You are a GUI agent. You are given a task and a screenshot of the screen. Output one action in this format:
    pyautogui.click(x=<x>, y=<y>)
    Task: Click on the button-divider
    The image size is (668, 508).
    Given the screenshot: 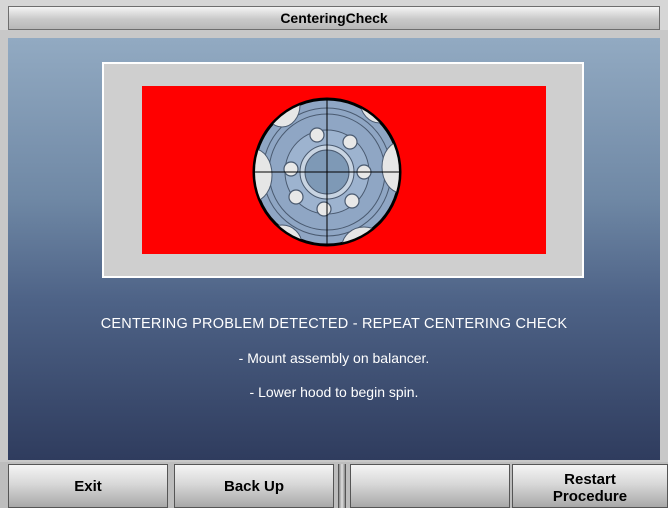 What is the action you would take?
    pyautogui.click(x=342, y=486)
    